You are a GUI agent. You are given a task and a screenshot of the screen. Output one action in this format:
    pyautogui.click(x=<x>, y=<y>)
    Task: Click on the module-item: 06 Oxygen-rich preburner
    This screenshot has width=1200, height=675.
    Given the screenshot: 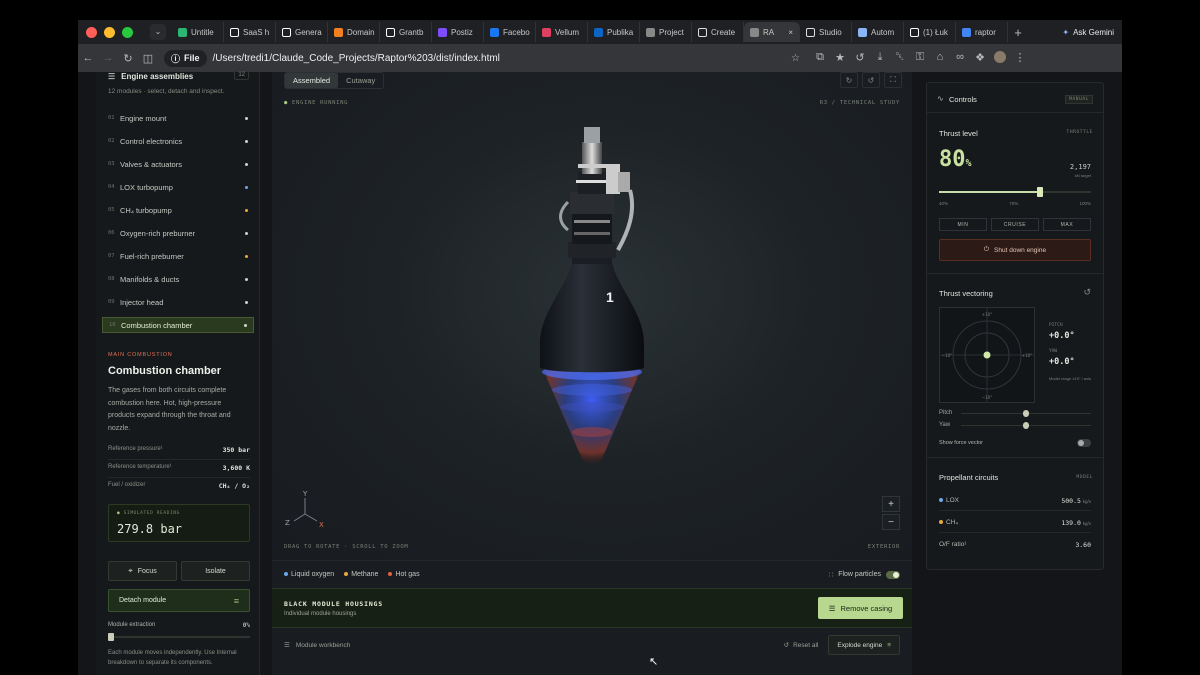 What is the action you would take?
    pyautogui.click(x=178, y=233)
    